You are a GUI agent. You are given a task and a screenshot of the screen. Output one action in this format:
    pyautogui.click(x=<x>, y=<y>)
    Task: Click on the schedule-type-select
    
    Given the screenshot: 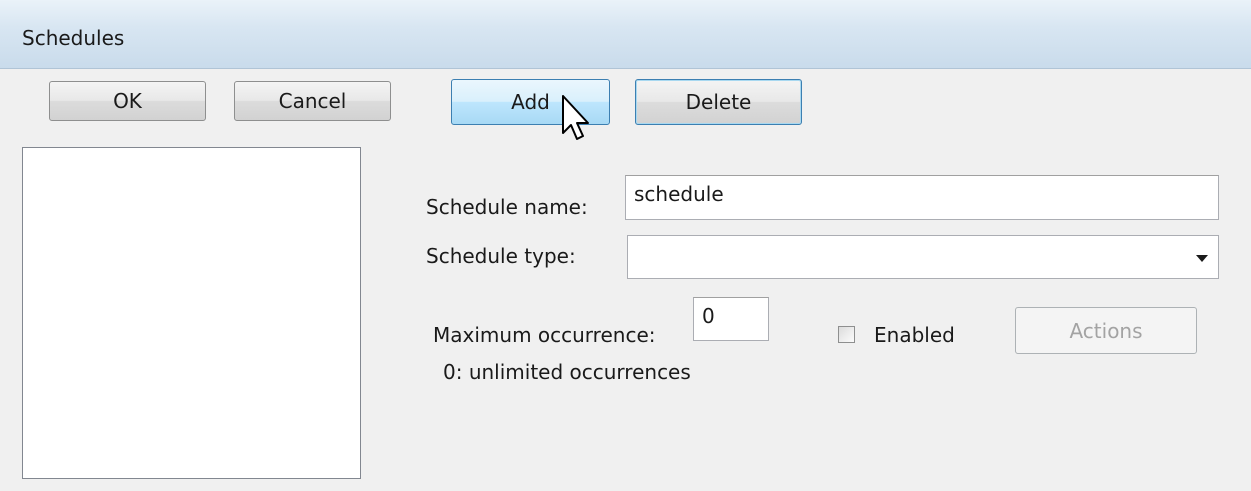 What is the action you would take?
    pyautogui.click(x=923, y=257)
    